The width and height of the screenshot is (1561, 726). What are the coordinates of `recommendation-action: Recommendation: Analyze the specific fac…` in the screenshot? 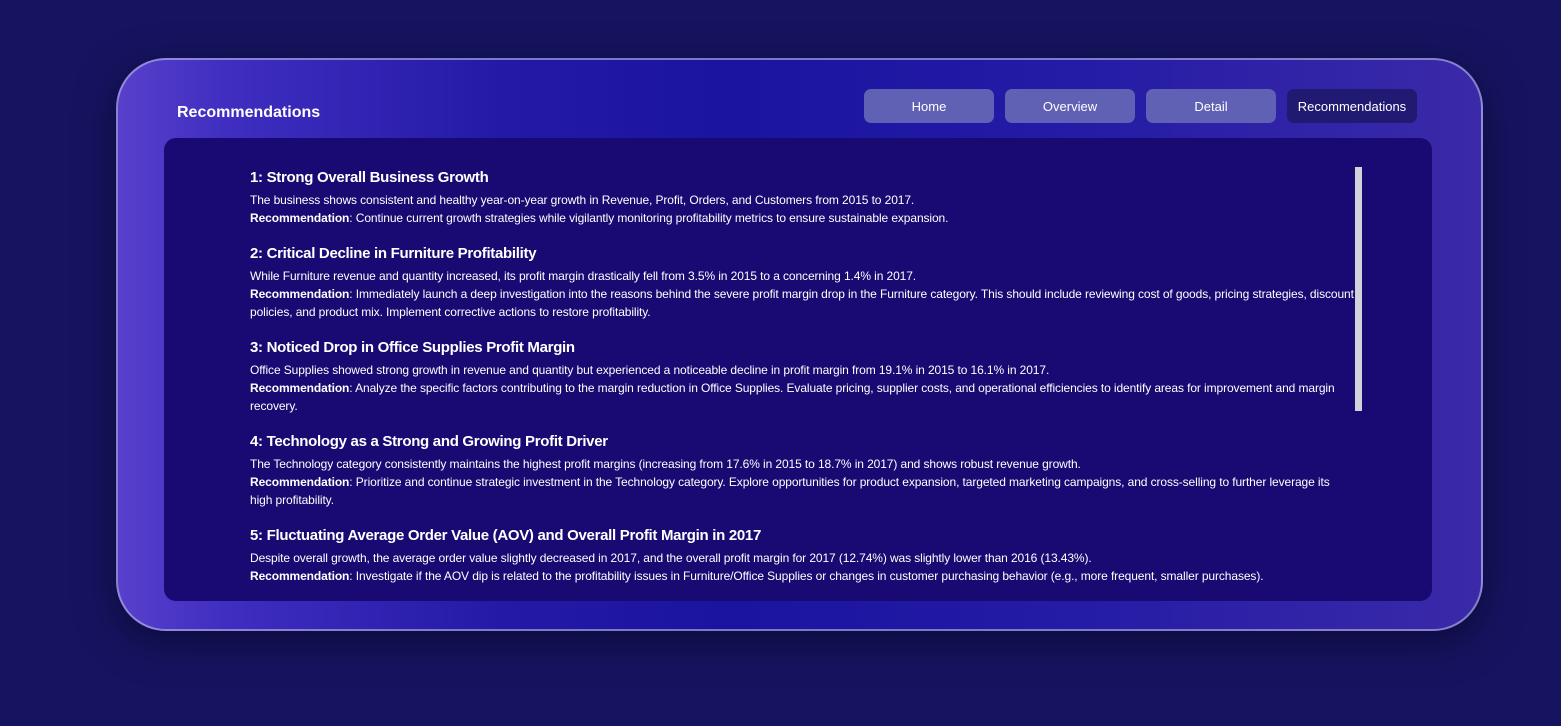 It's located at (802, 397).